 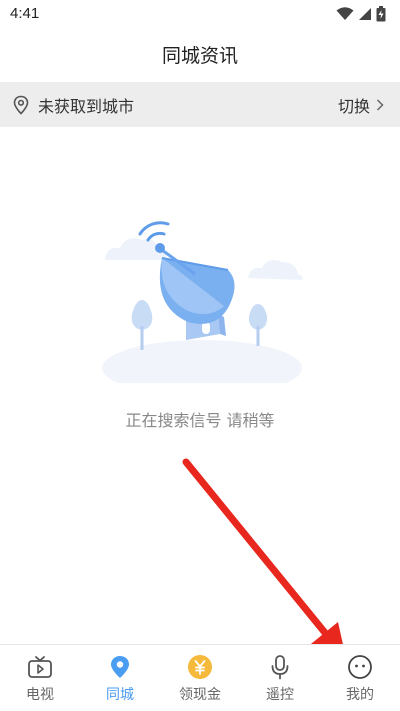 I want to click on ground, so click(x=202, y=361).